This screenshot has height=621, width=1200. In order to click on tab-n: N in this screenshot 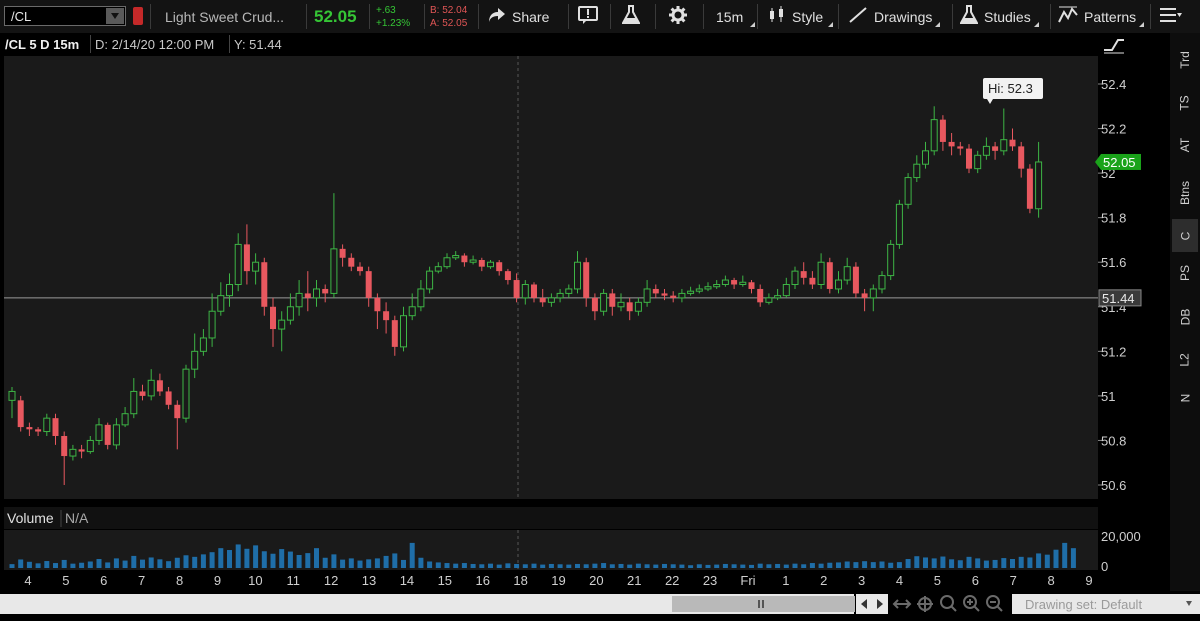, I will do `click(1185, 397)`.